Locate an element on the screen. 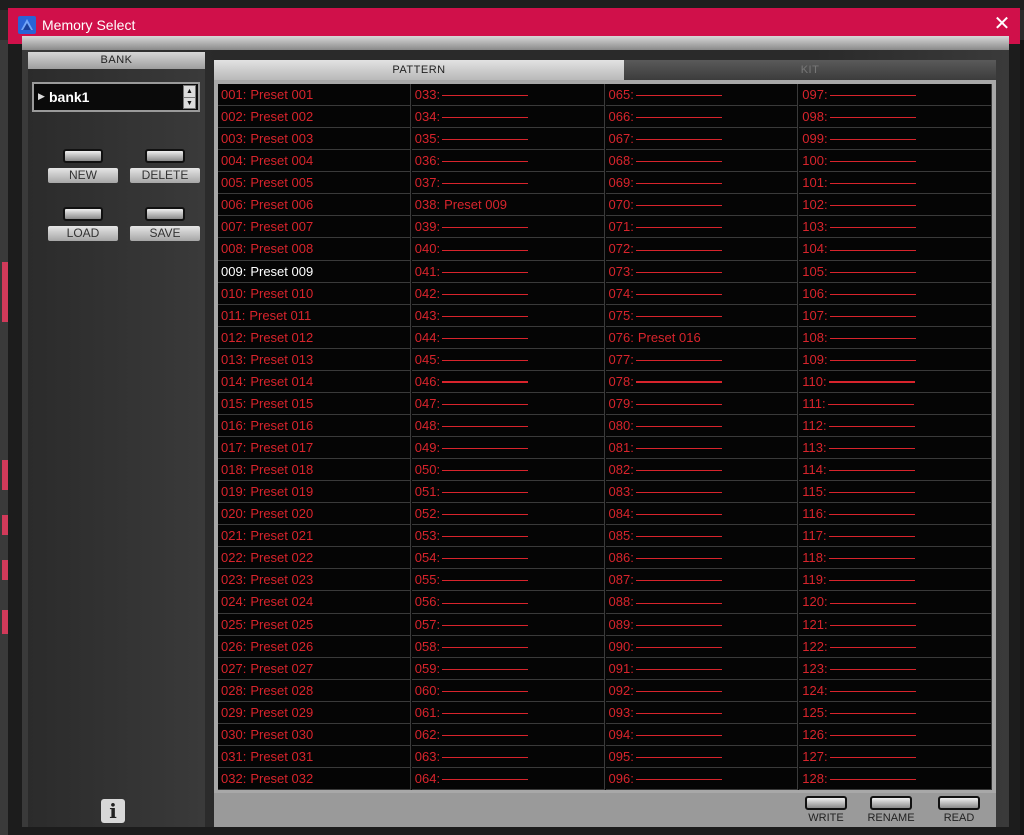 The image size is (1024, 835). pattern-slot: 045: is located at coordinates (508, 359).